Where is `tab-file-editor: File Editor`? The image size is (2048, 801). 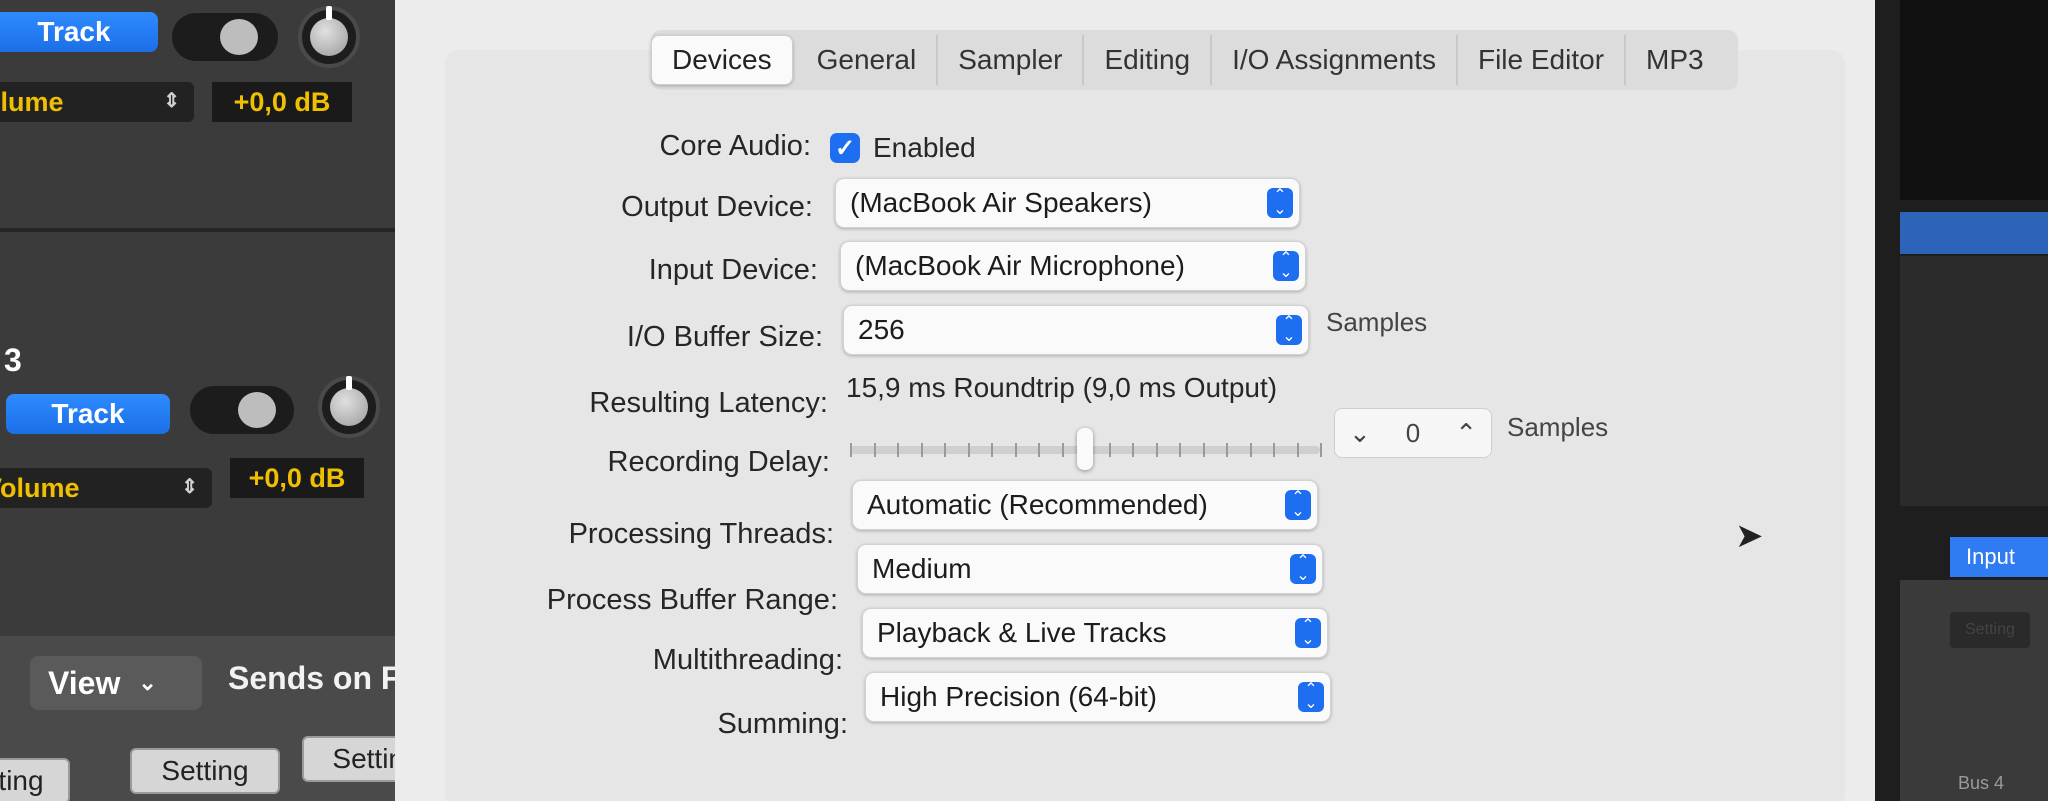 tab-file-editor: File Editor is located at coordinates (1542, 60).